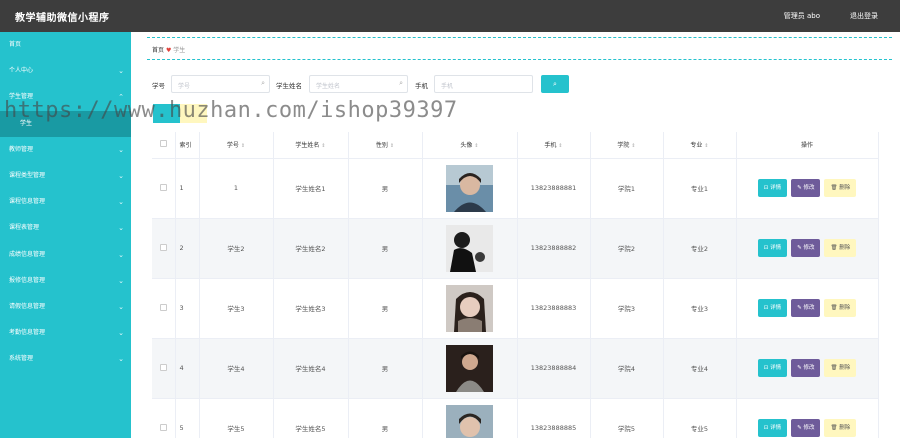 The height and width of the screenshot is (438, 900). I want to click on sidebar-item-timetable: 课程表管理 ⌄, so click(65, 228).